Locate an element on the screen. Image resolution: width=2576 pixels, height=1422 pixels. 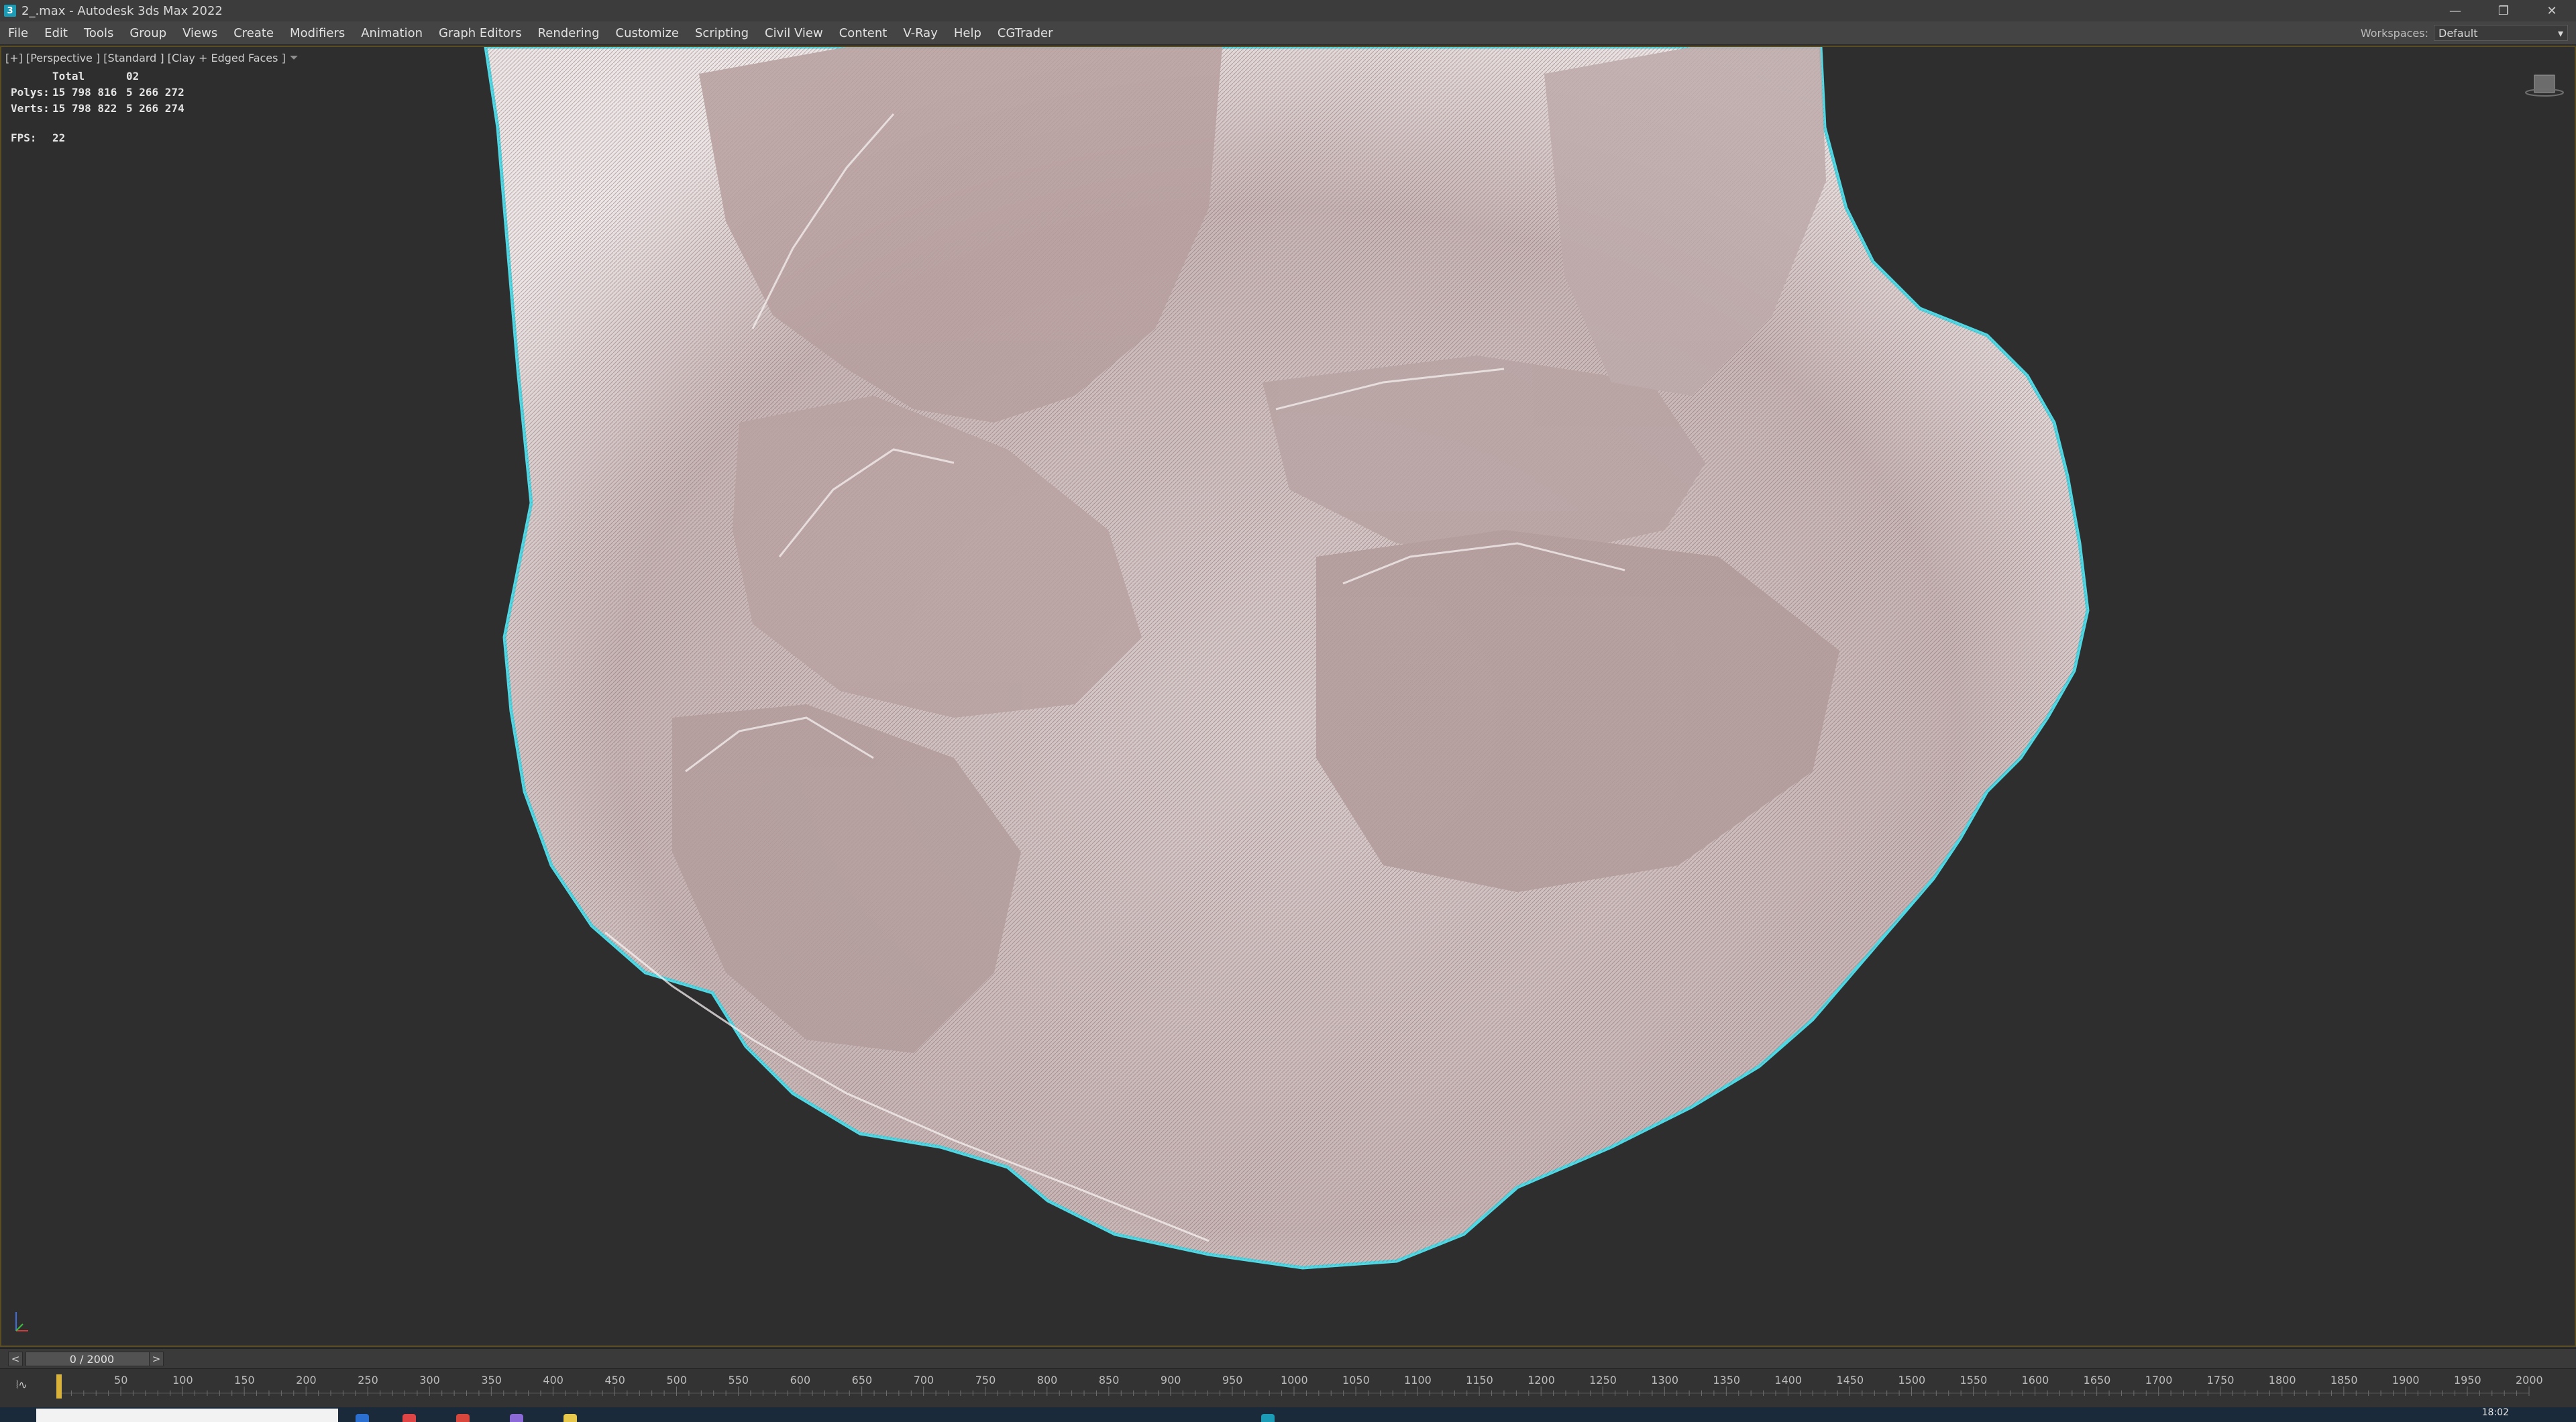
time-prev-button: < is located at coordinates (15, 1359).